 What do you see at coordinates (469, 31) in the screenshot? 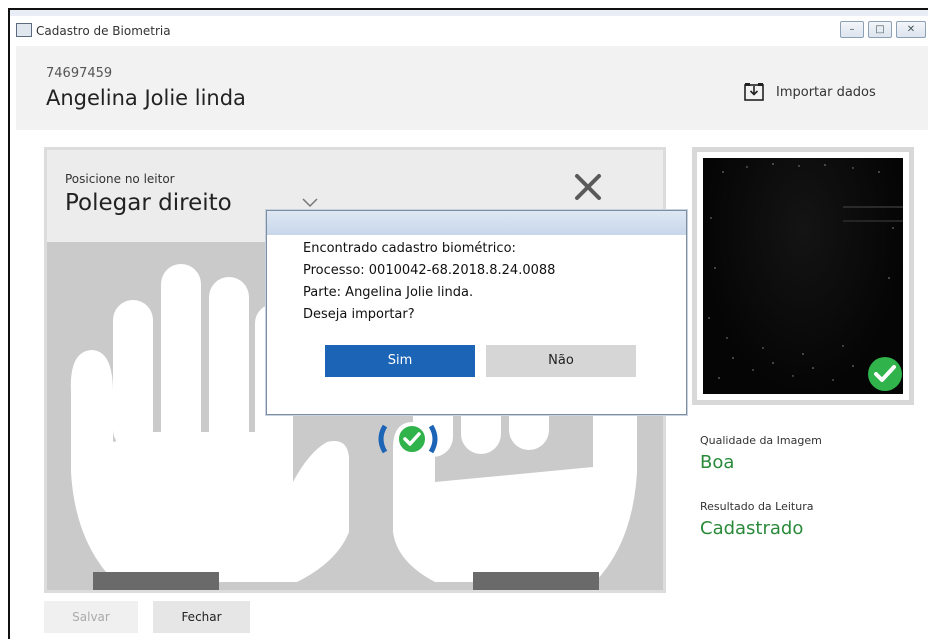
I see `title-bar: Cadastro de Biometria – □ ✕` at bounding box center [469, 31].